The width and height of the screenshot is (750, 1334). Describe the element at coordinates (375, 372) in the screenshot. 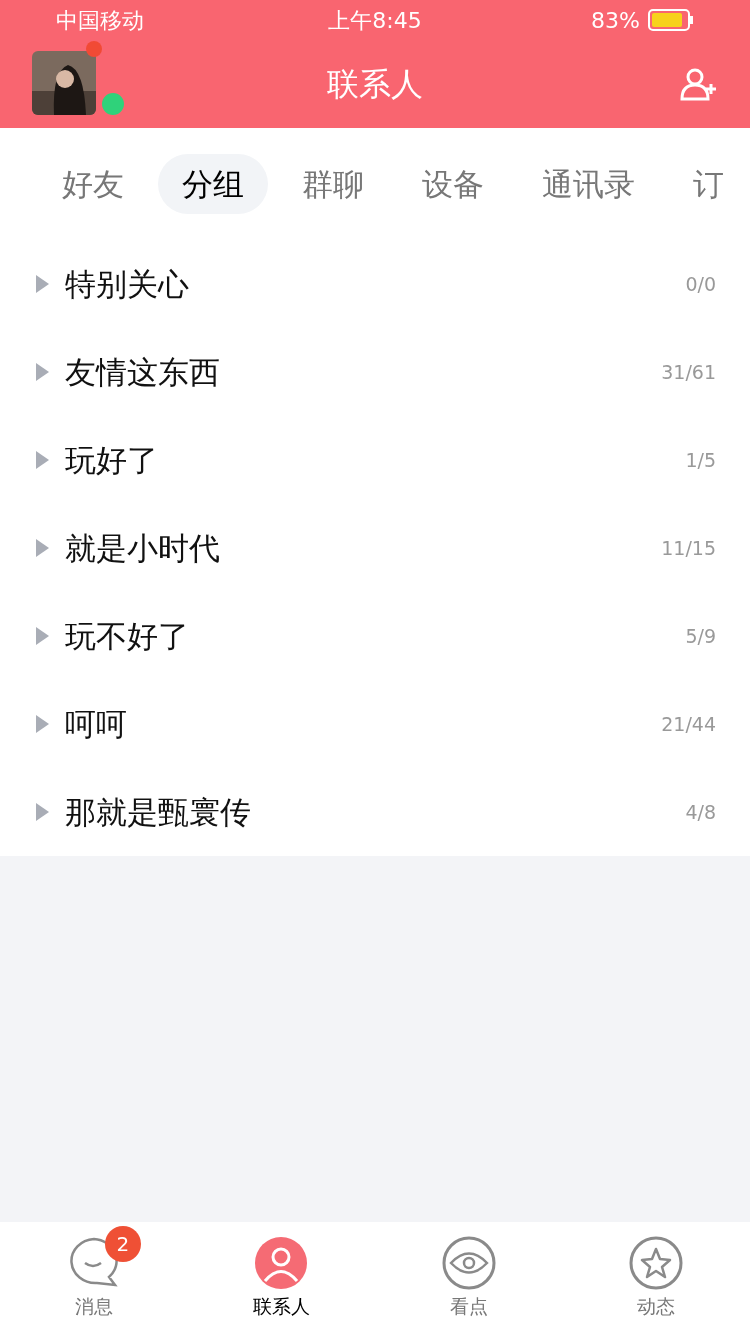

I see `group-row: 友情这东西 31/61` at that location.